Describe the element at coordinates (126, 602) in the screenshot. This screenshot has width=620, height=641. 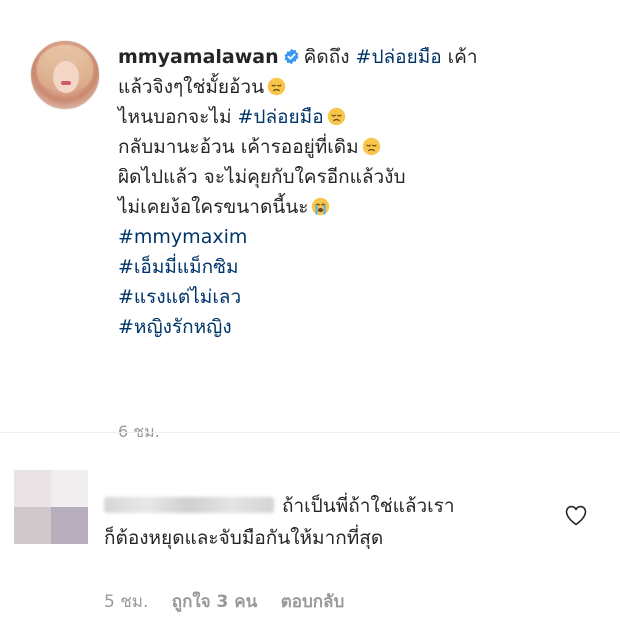
I see `comment-timestamp: 5 ชม.` at that location.